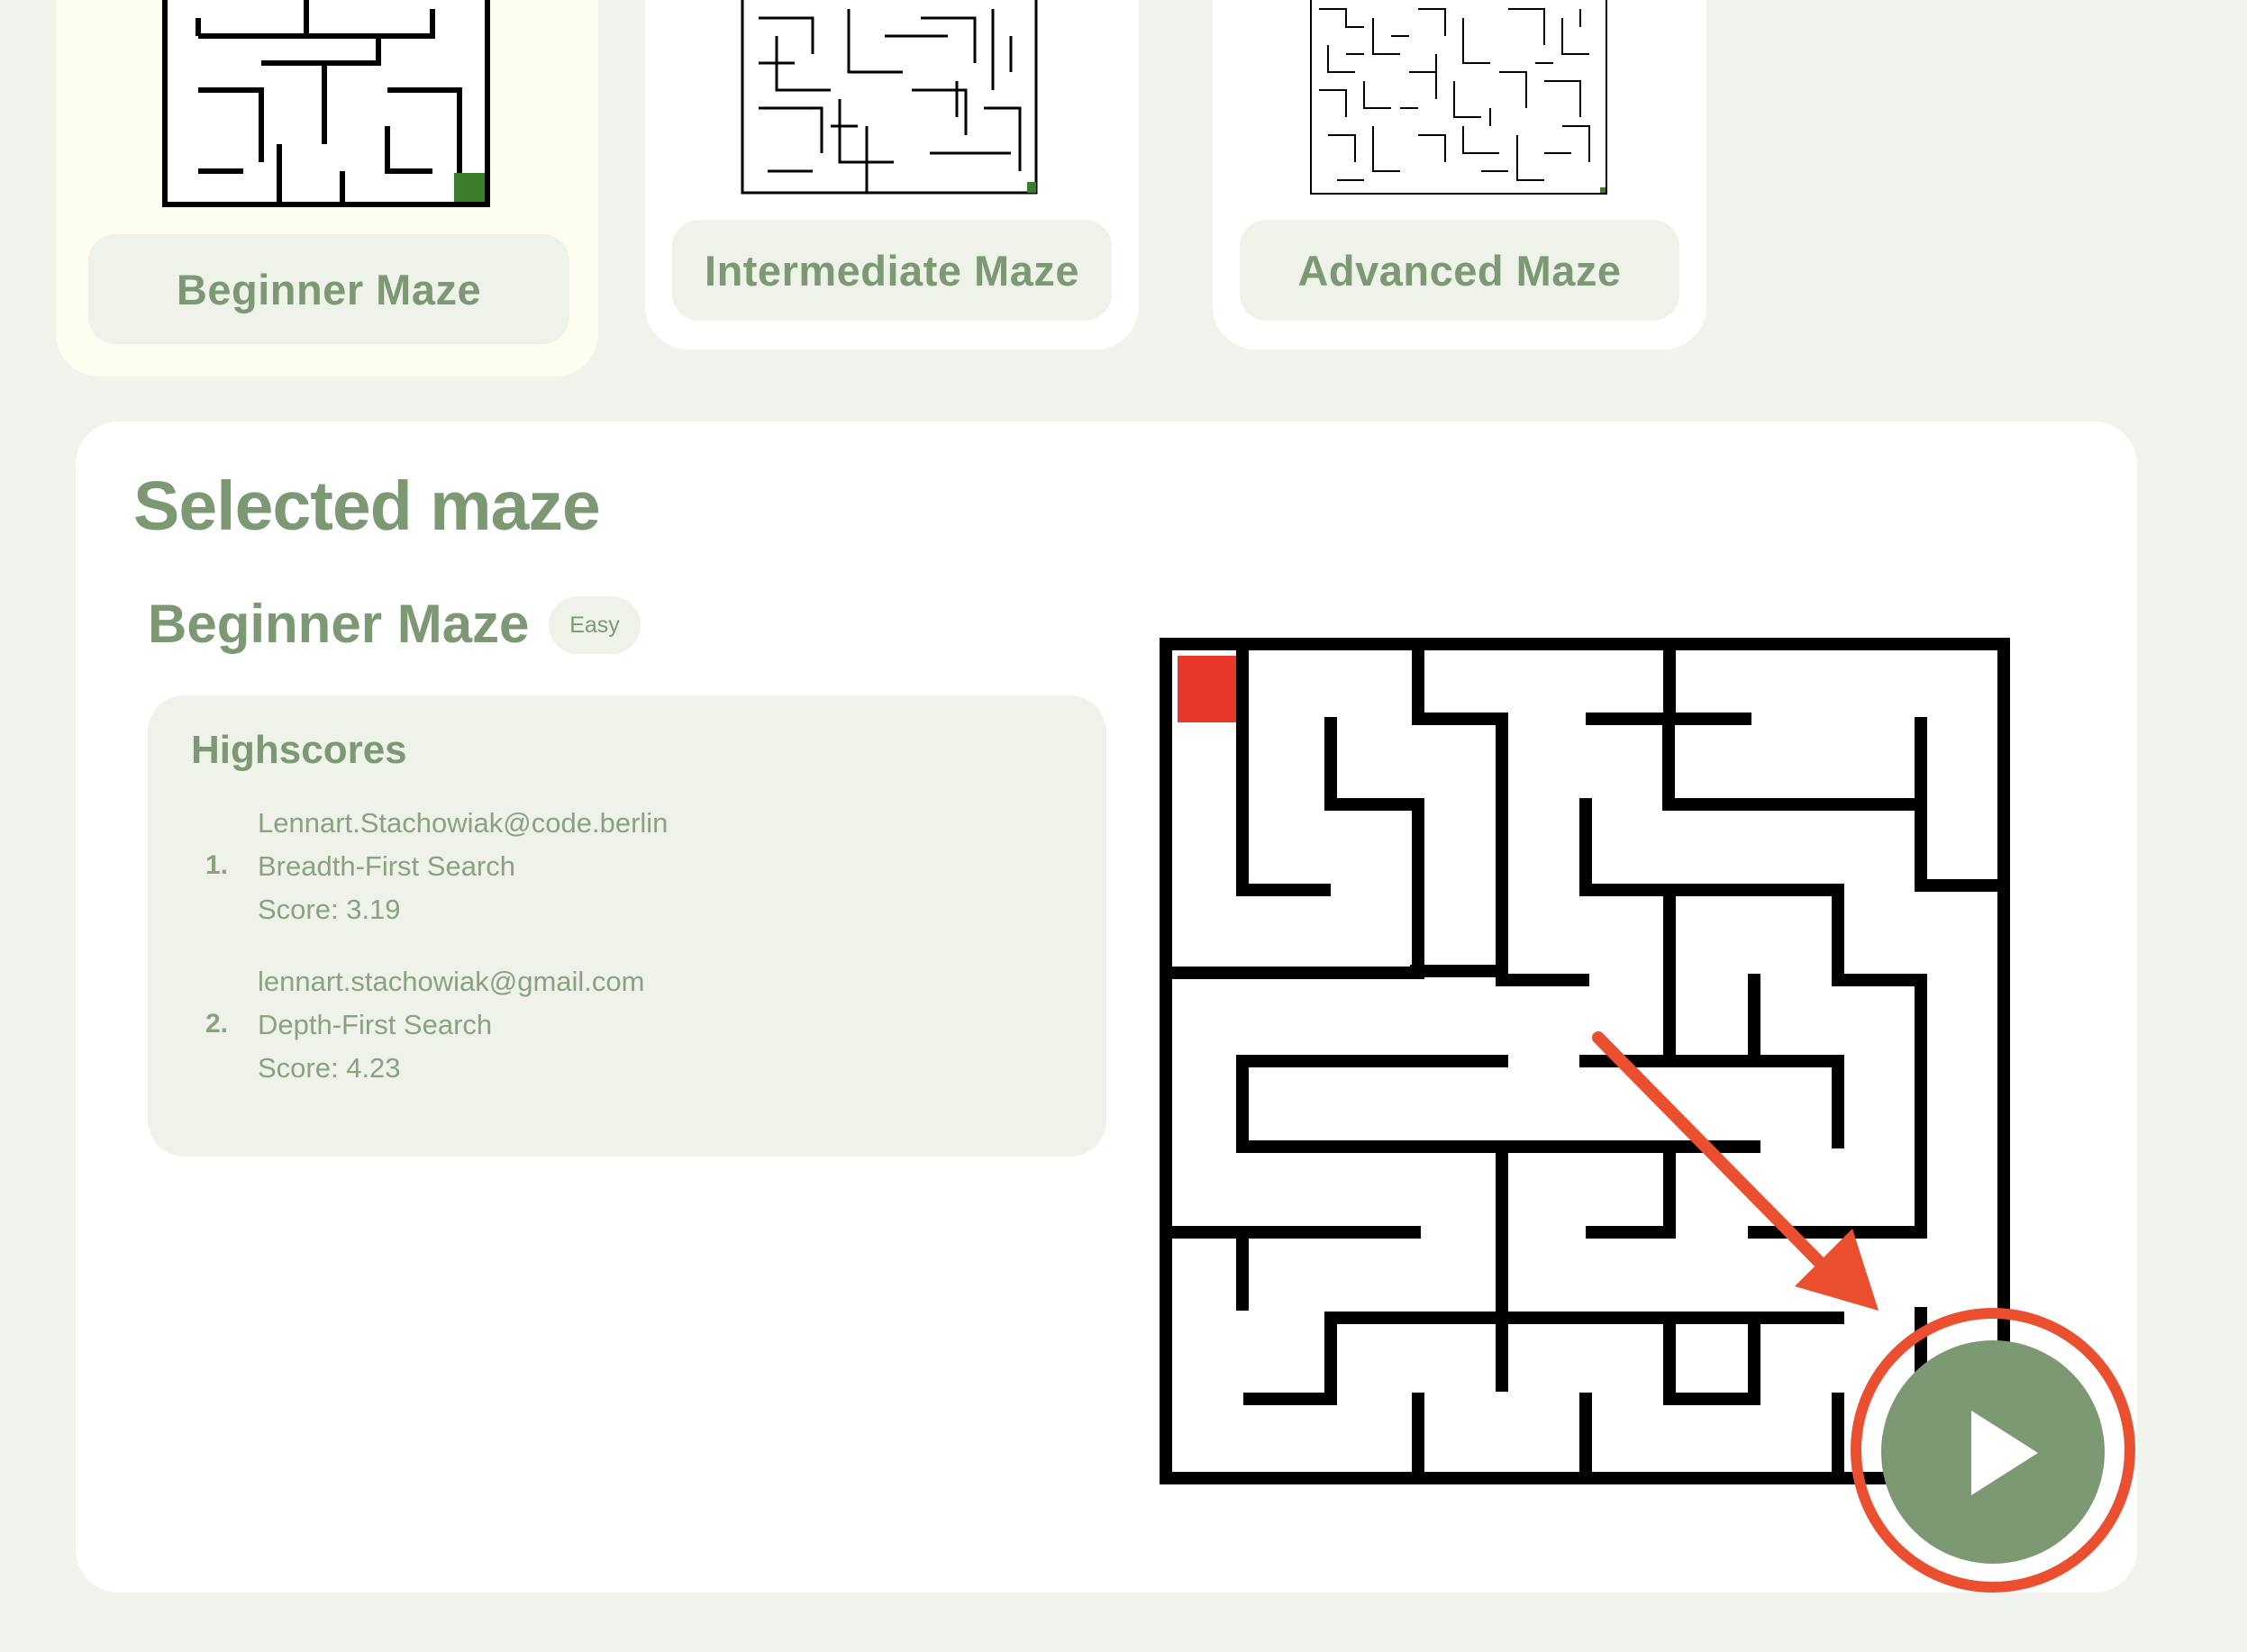 This screenshot has width=2247, height=1652. I want to click on highscore-user: lennart.stachowiak@gmail.com, so click(452, 981).